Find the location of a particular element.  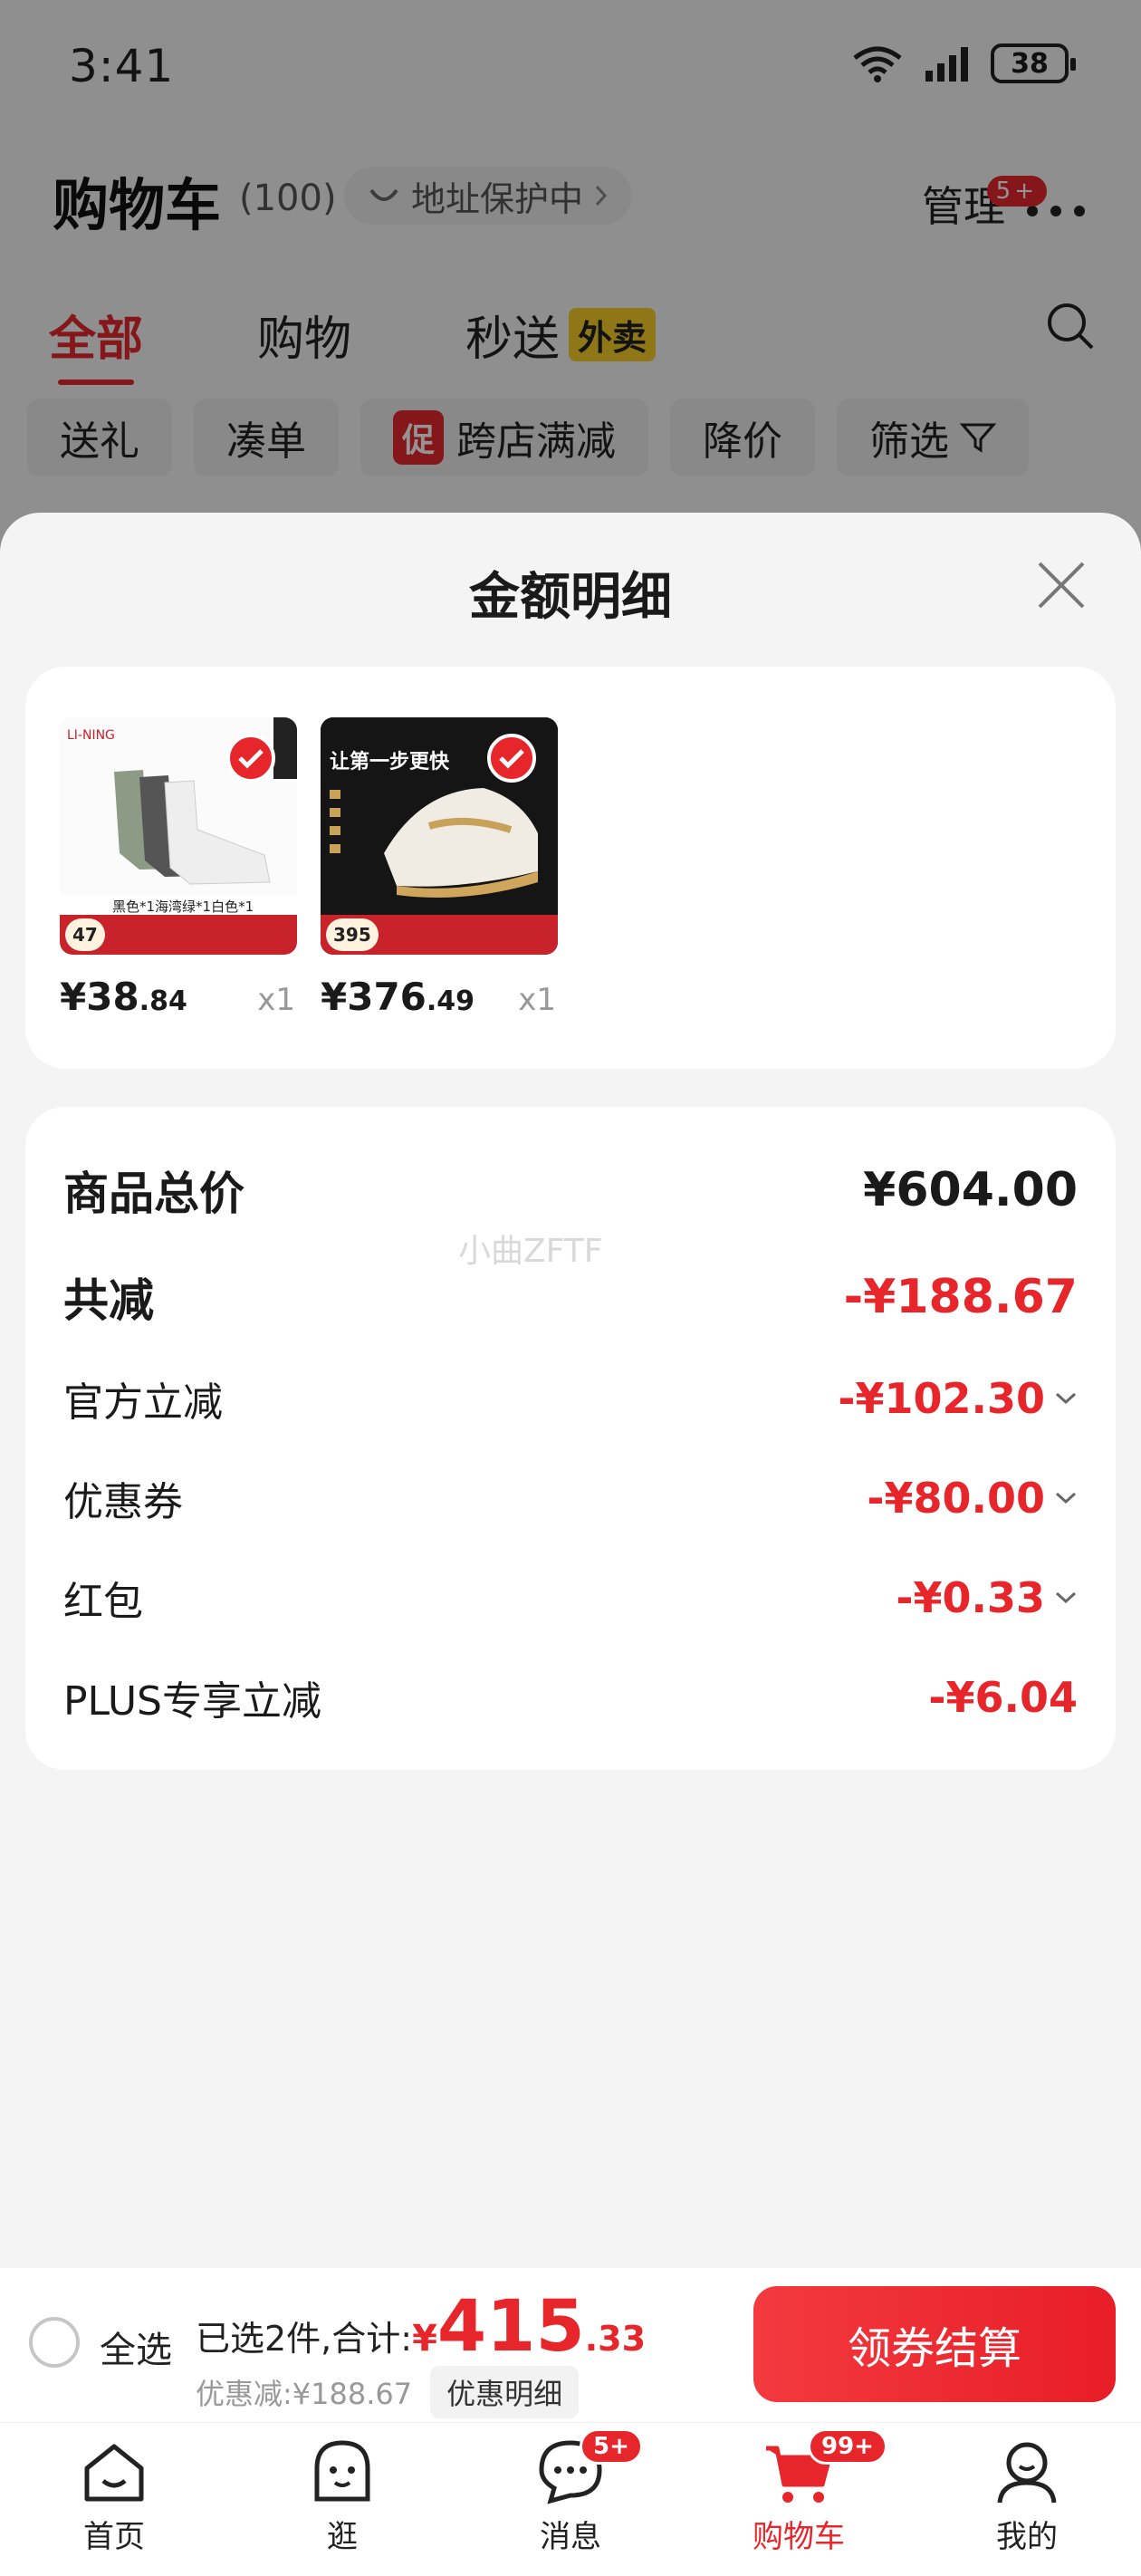

red-packet-label: 红包 is located at coordinates (103, 1602).